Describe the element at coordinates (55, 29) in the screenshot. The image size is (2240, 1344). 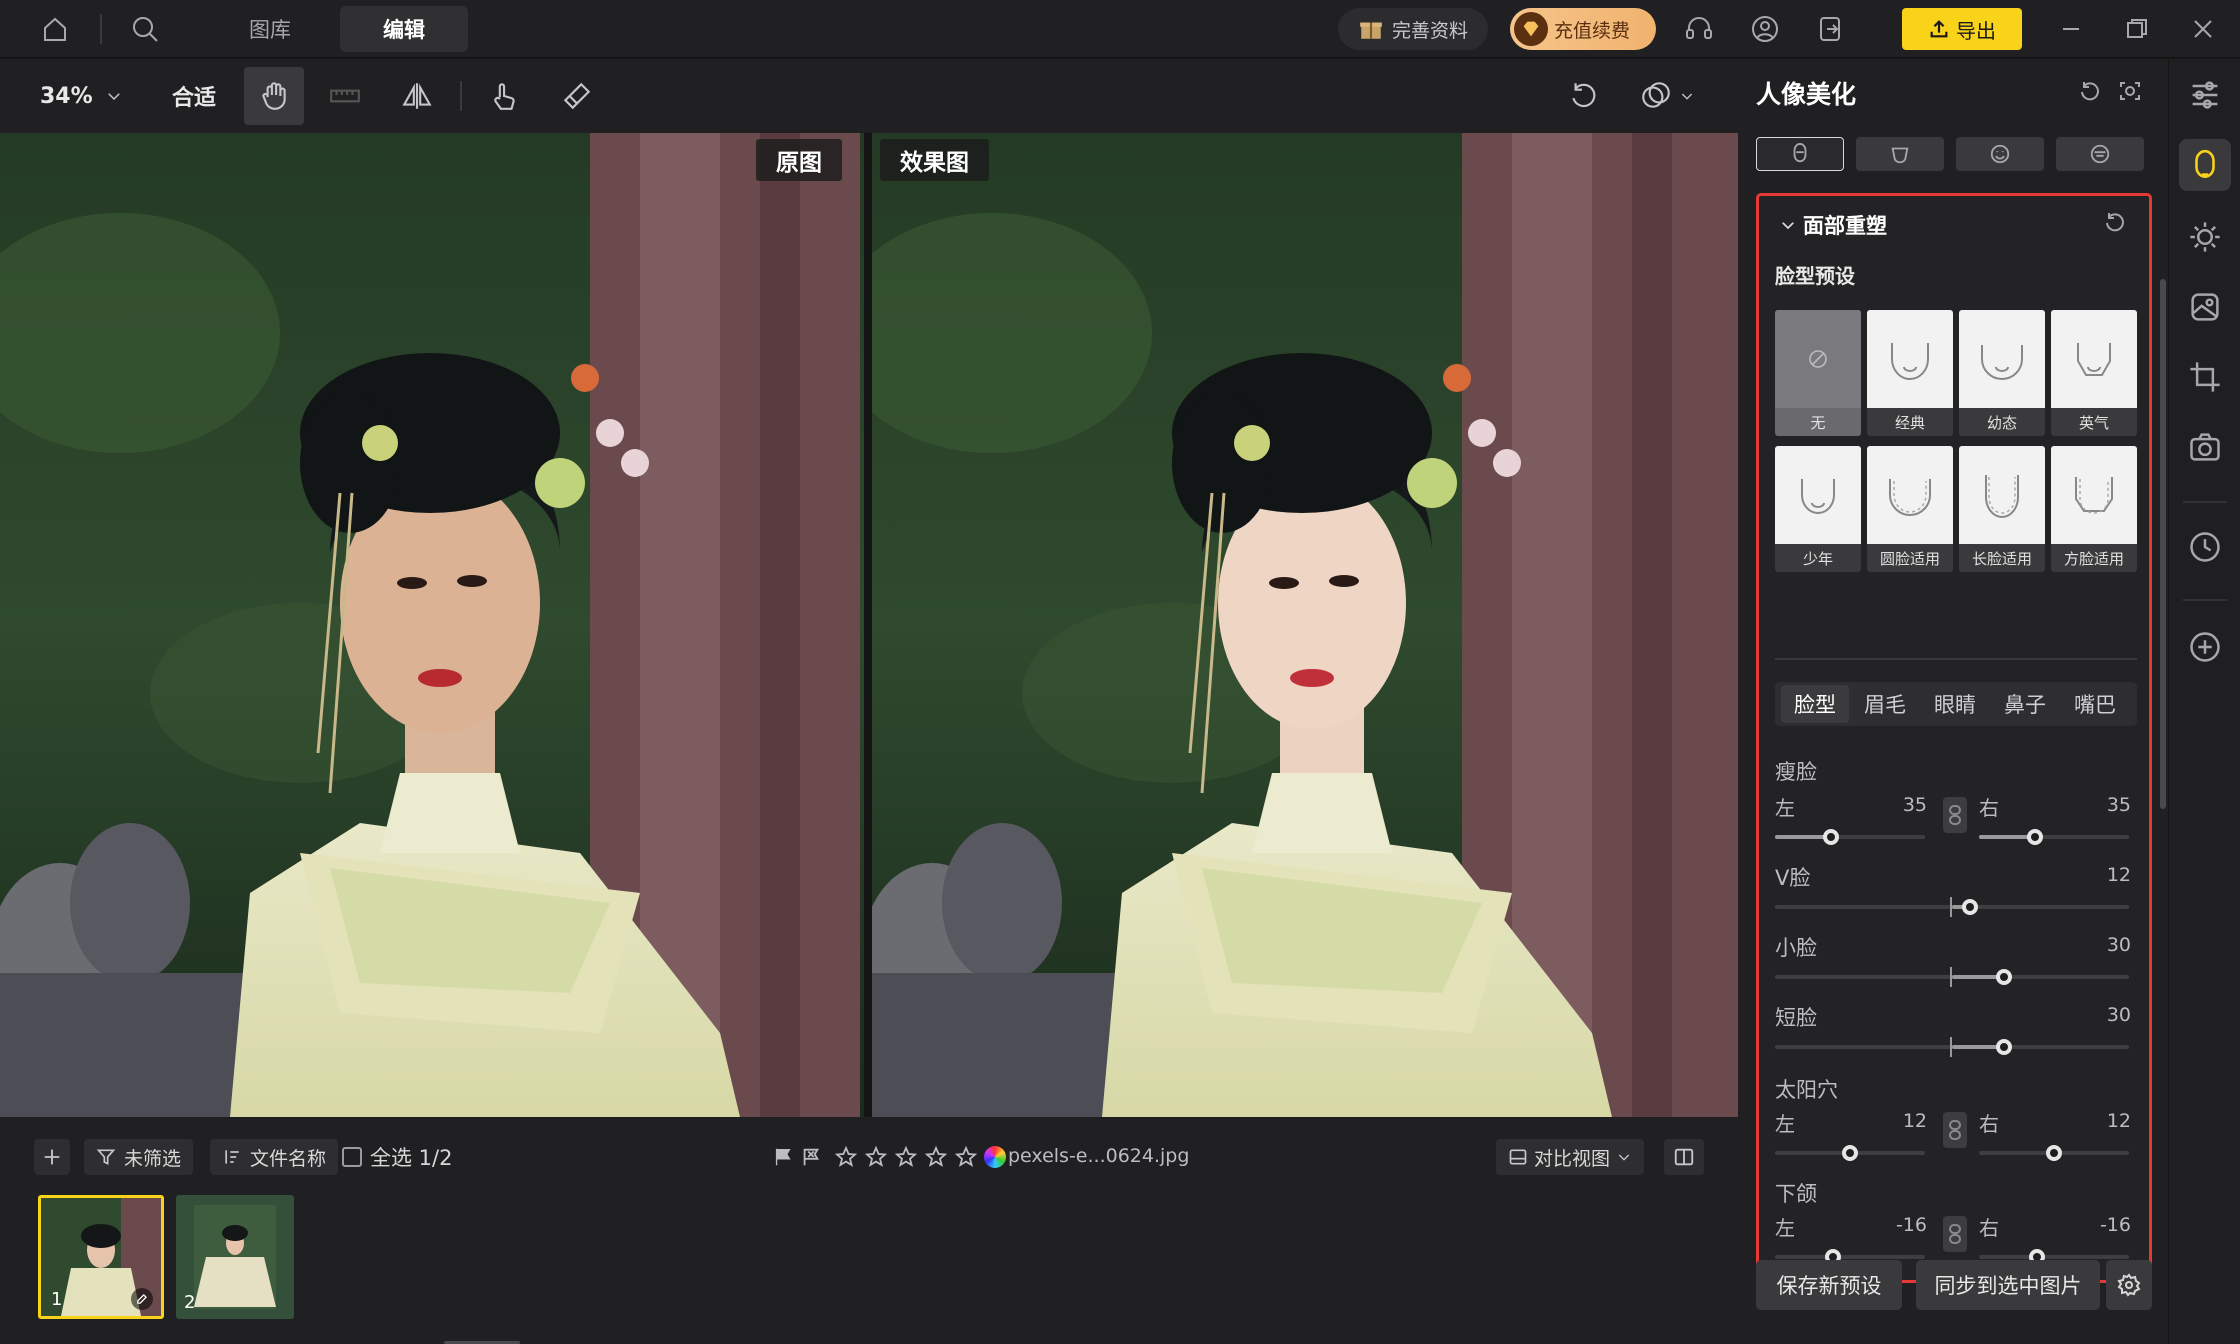
I see `home-icon` at that location.